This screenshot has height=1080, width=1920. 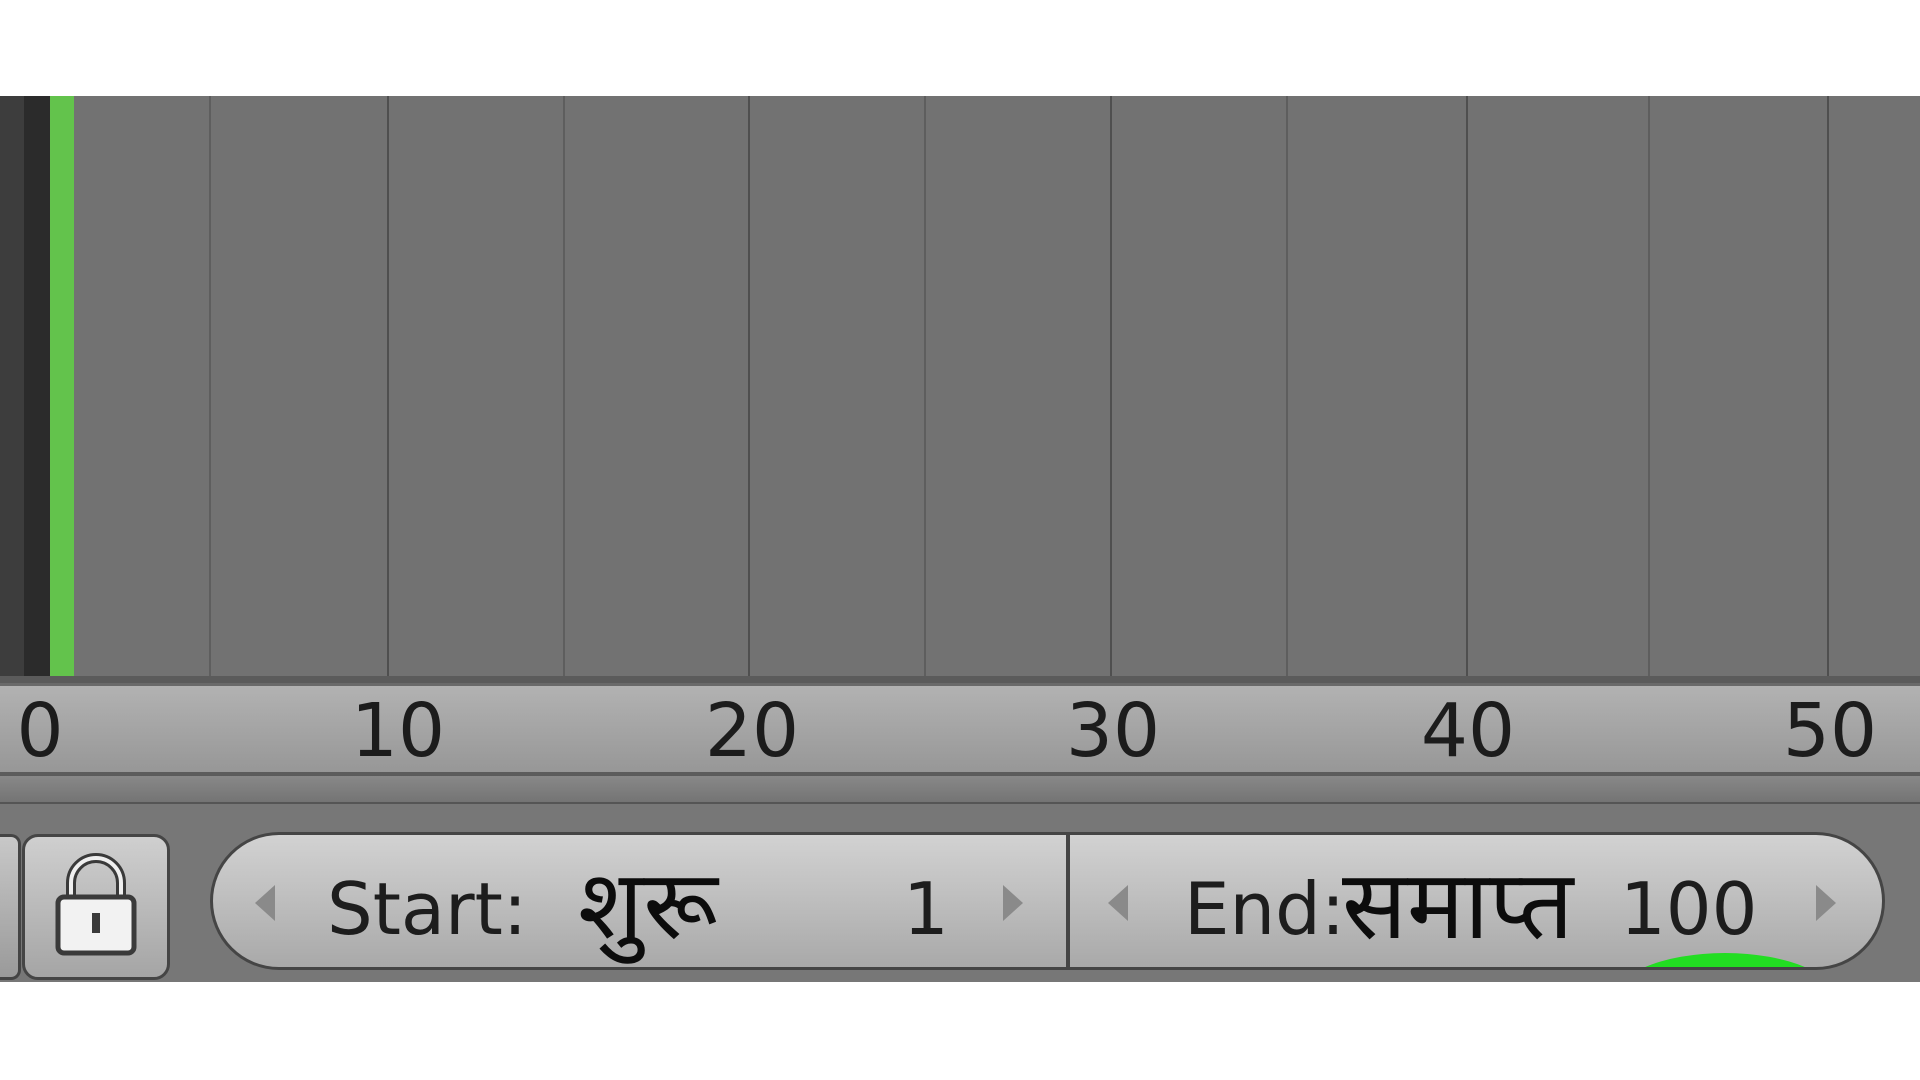 I want to click on start-value: 1, so click(x=926, y=909).